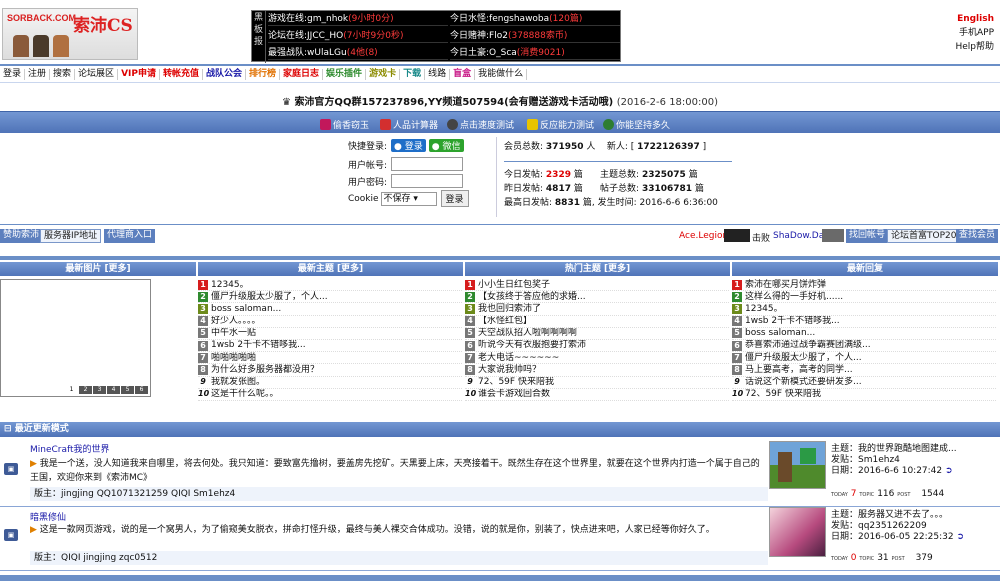 The image size is (1000, 581). I want to click on tool-link-rp: 人品计算器, so click(409, 124).